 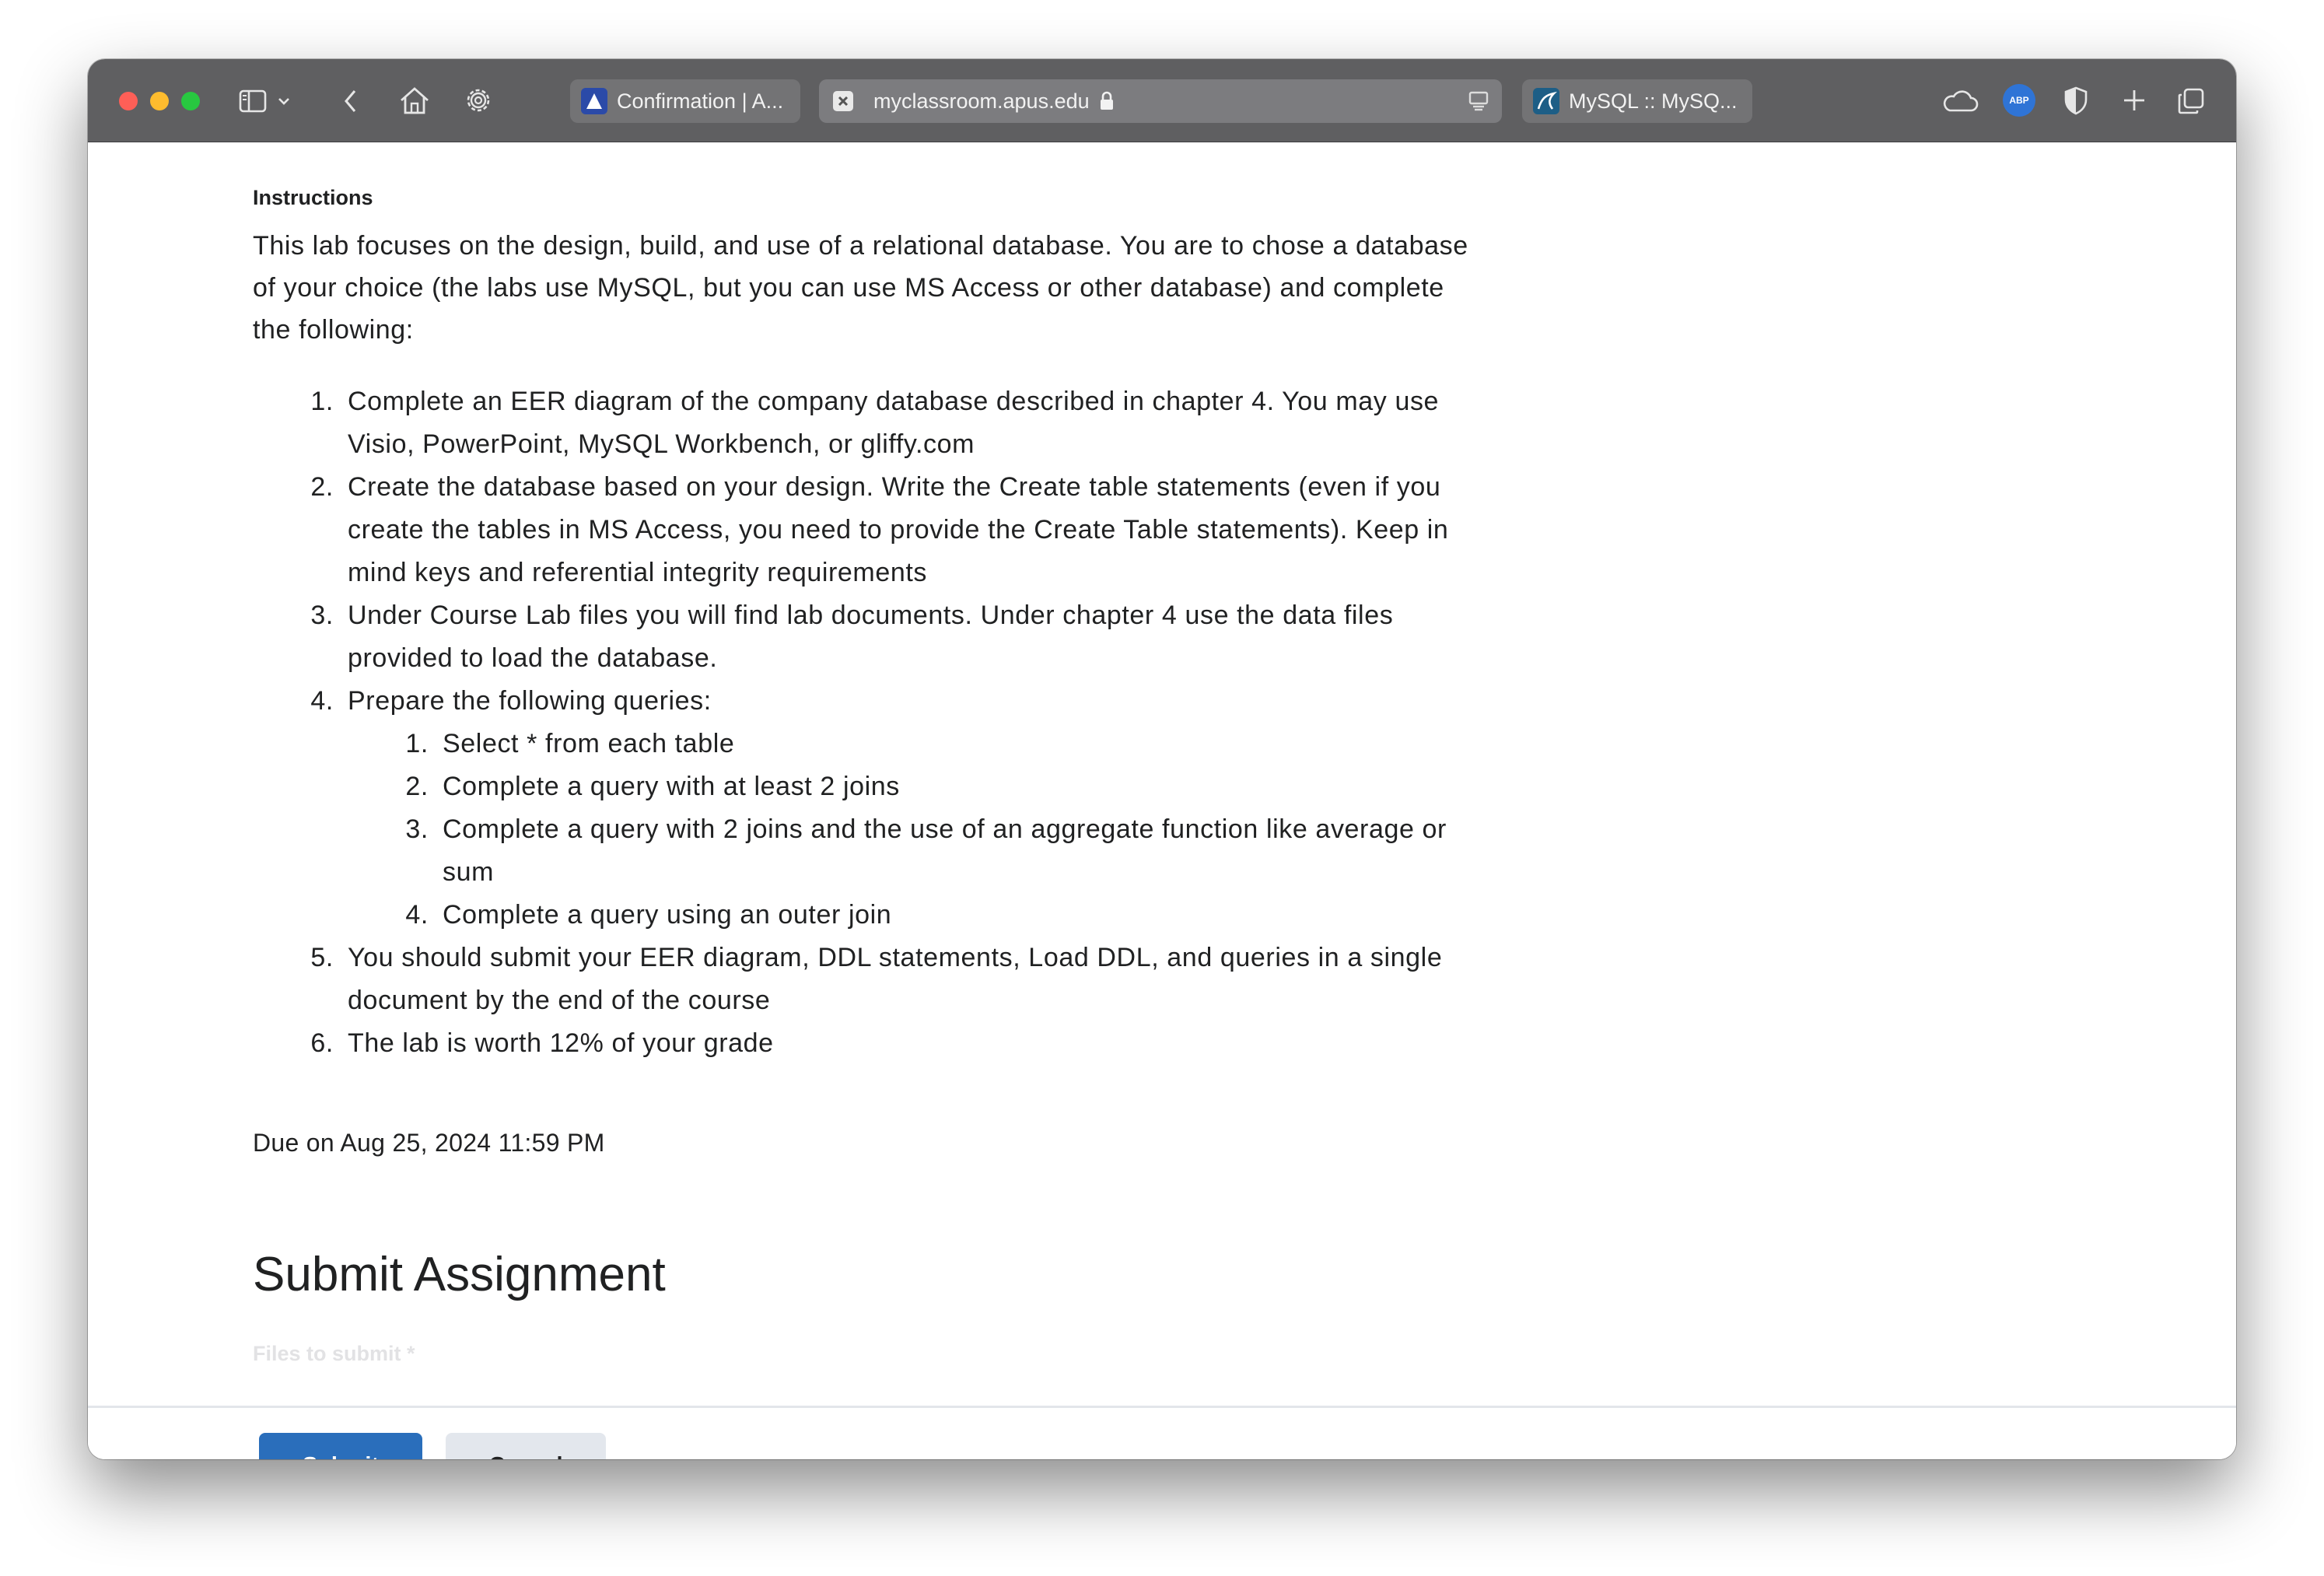 I want to click on tab-address-bar: myclassroom.apus.edu, so click(x=1160, y=101).